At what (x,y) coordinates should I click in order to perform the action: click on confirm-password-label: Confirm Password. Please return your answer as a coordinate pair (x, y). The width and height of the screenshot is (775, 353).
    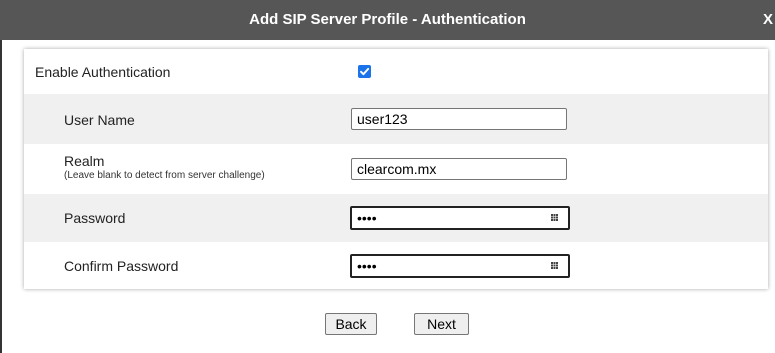
    Looking at the image, I should click on (121, 266).